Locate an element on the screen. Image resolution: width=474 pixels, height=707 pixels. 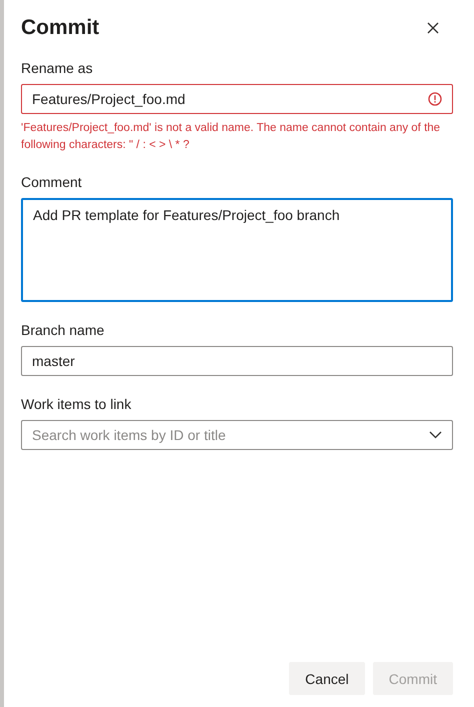
field-label: Branch name is located at coordinates (63, 330).